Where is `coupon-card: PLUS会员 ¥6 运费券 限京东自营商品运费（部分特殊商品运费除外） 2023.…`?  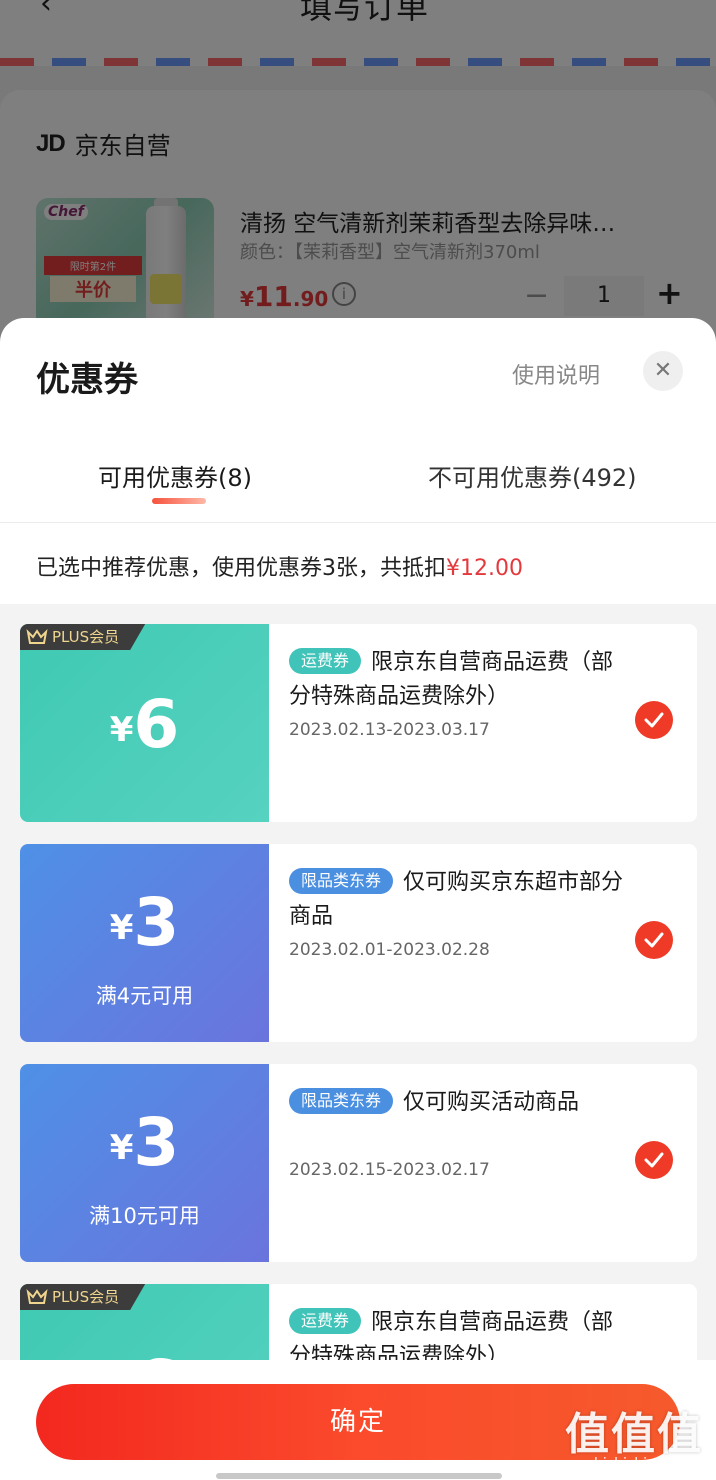
coupon-card: PLUS会员 ¥6 运费券 限京东自营商品运费（部分特殊商品运费除外） 2023.… is located at coordinates (358, 723).